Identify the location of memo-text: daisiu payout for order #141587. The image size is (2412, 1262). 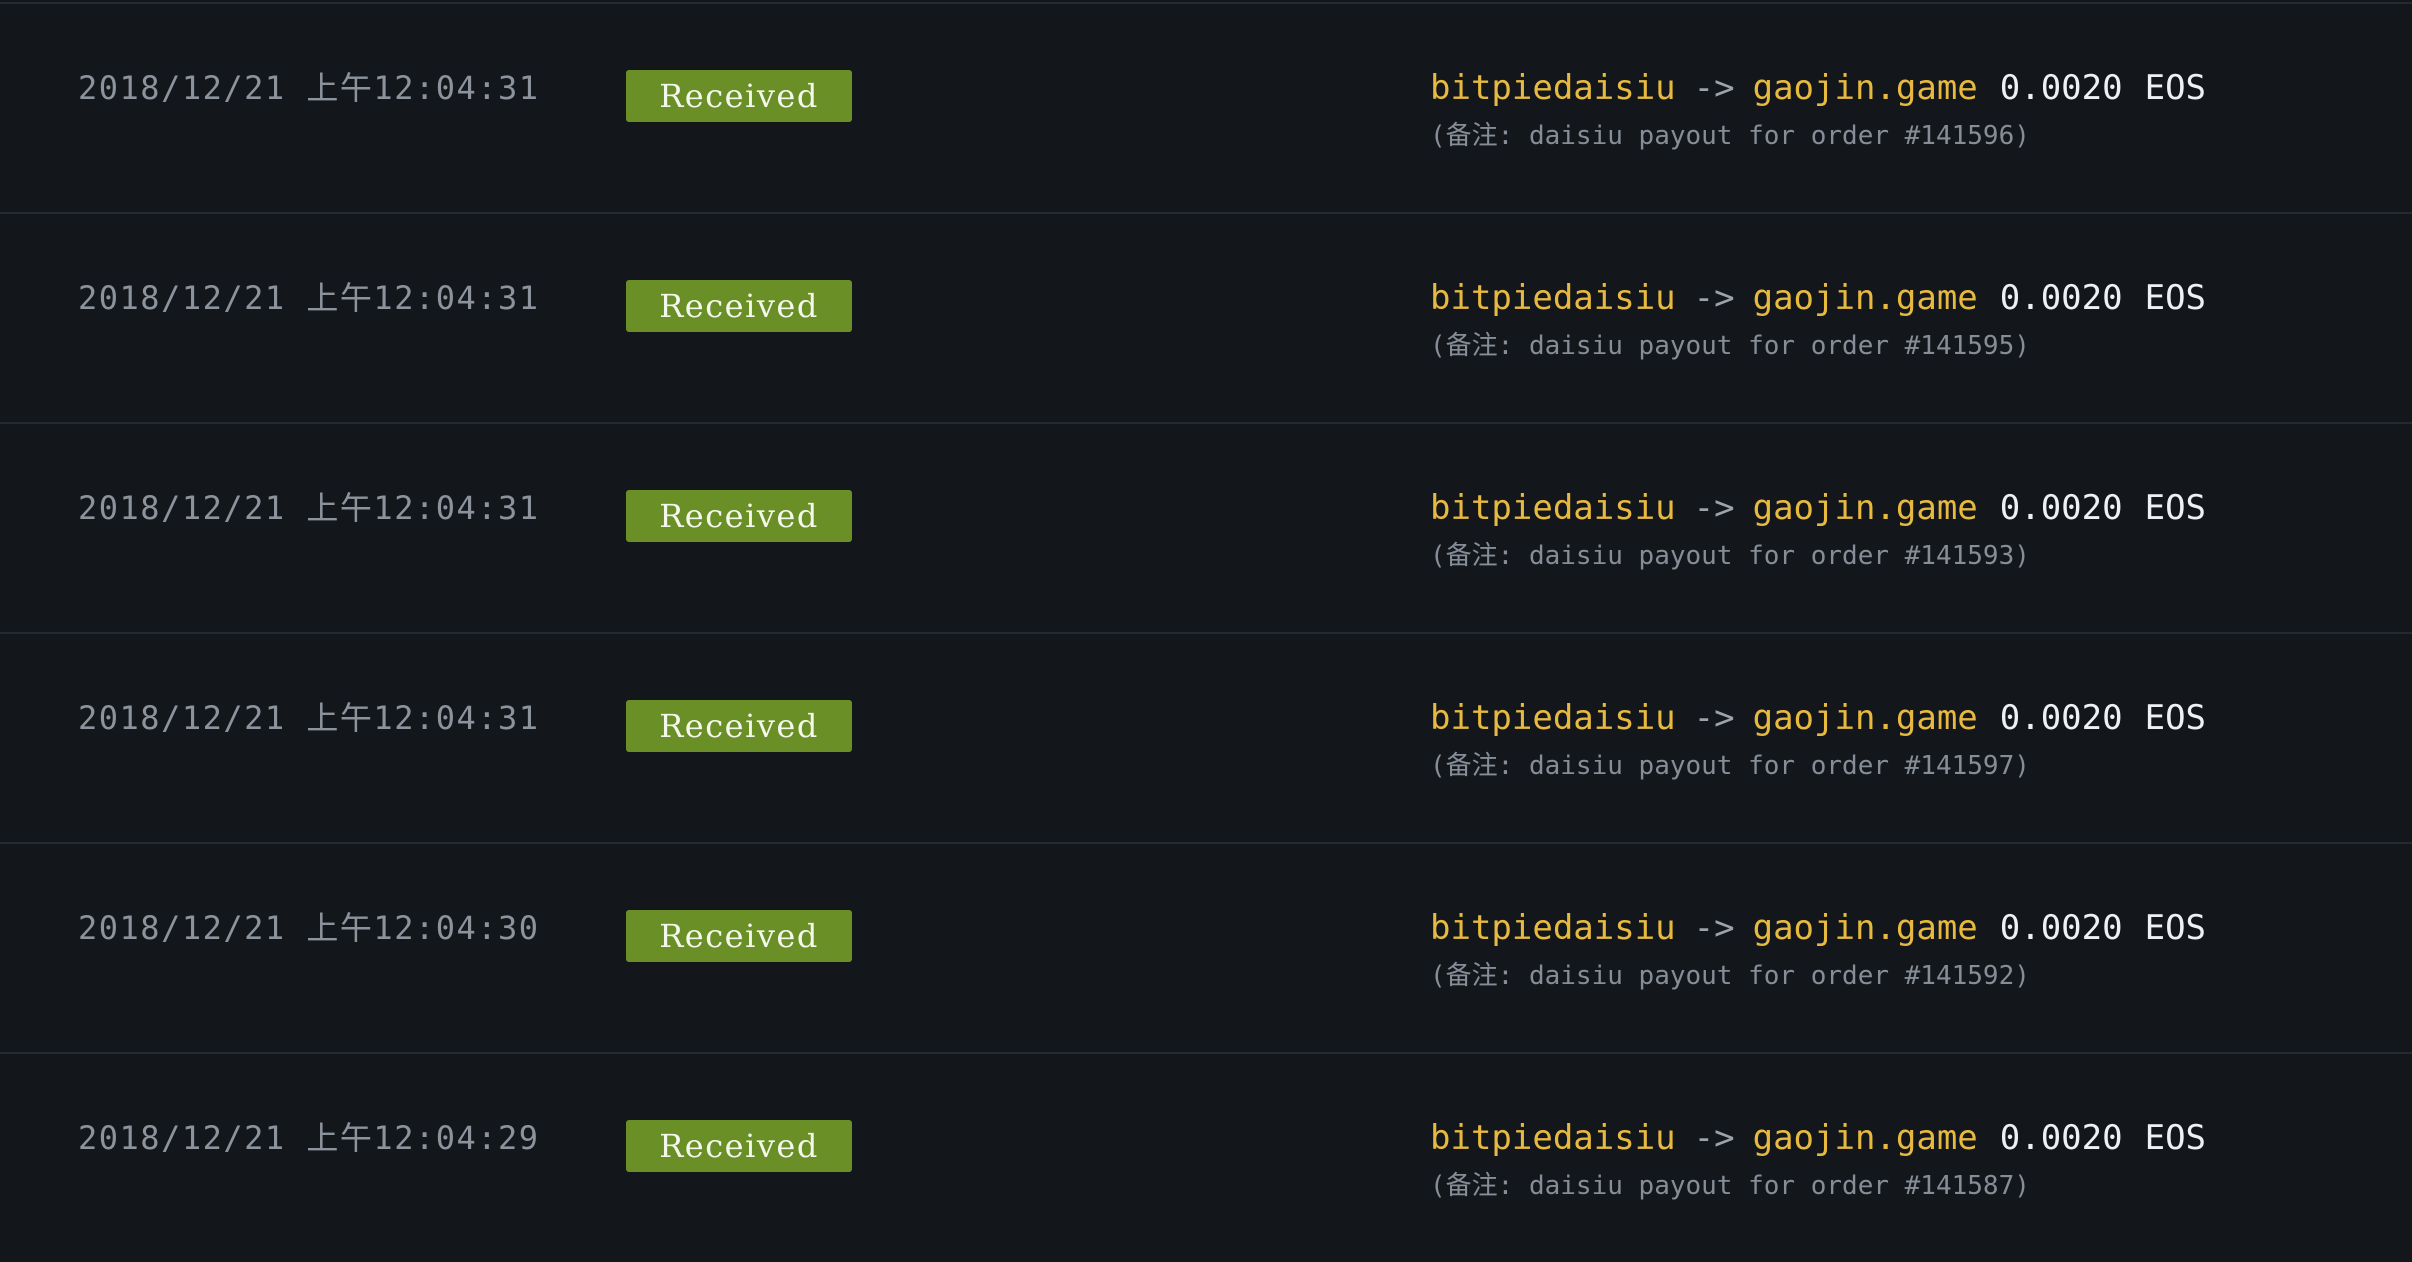
(1771, 1186).